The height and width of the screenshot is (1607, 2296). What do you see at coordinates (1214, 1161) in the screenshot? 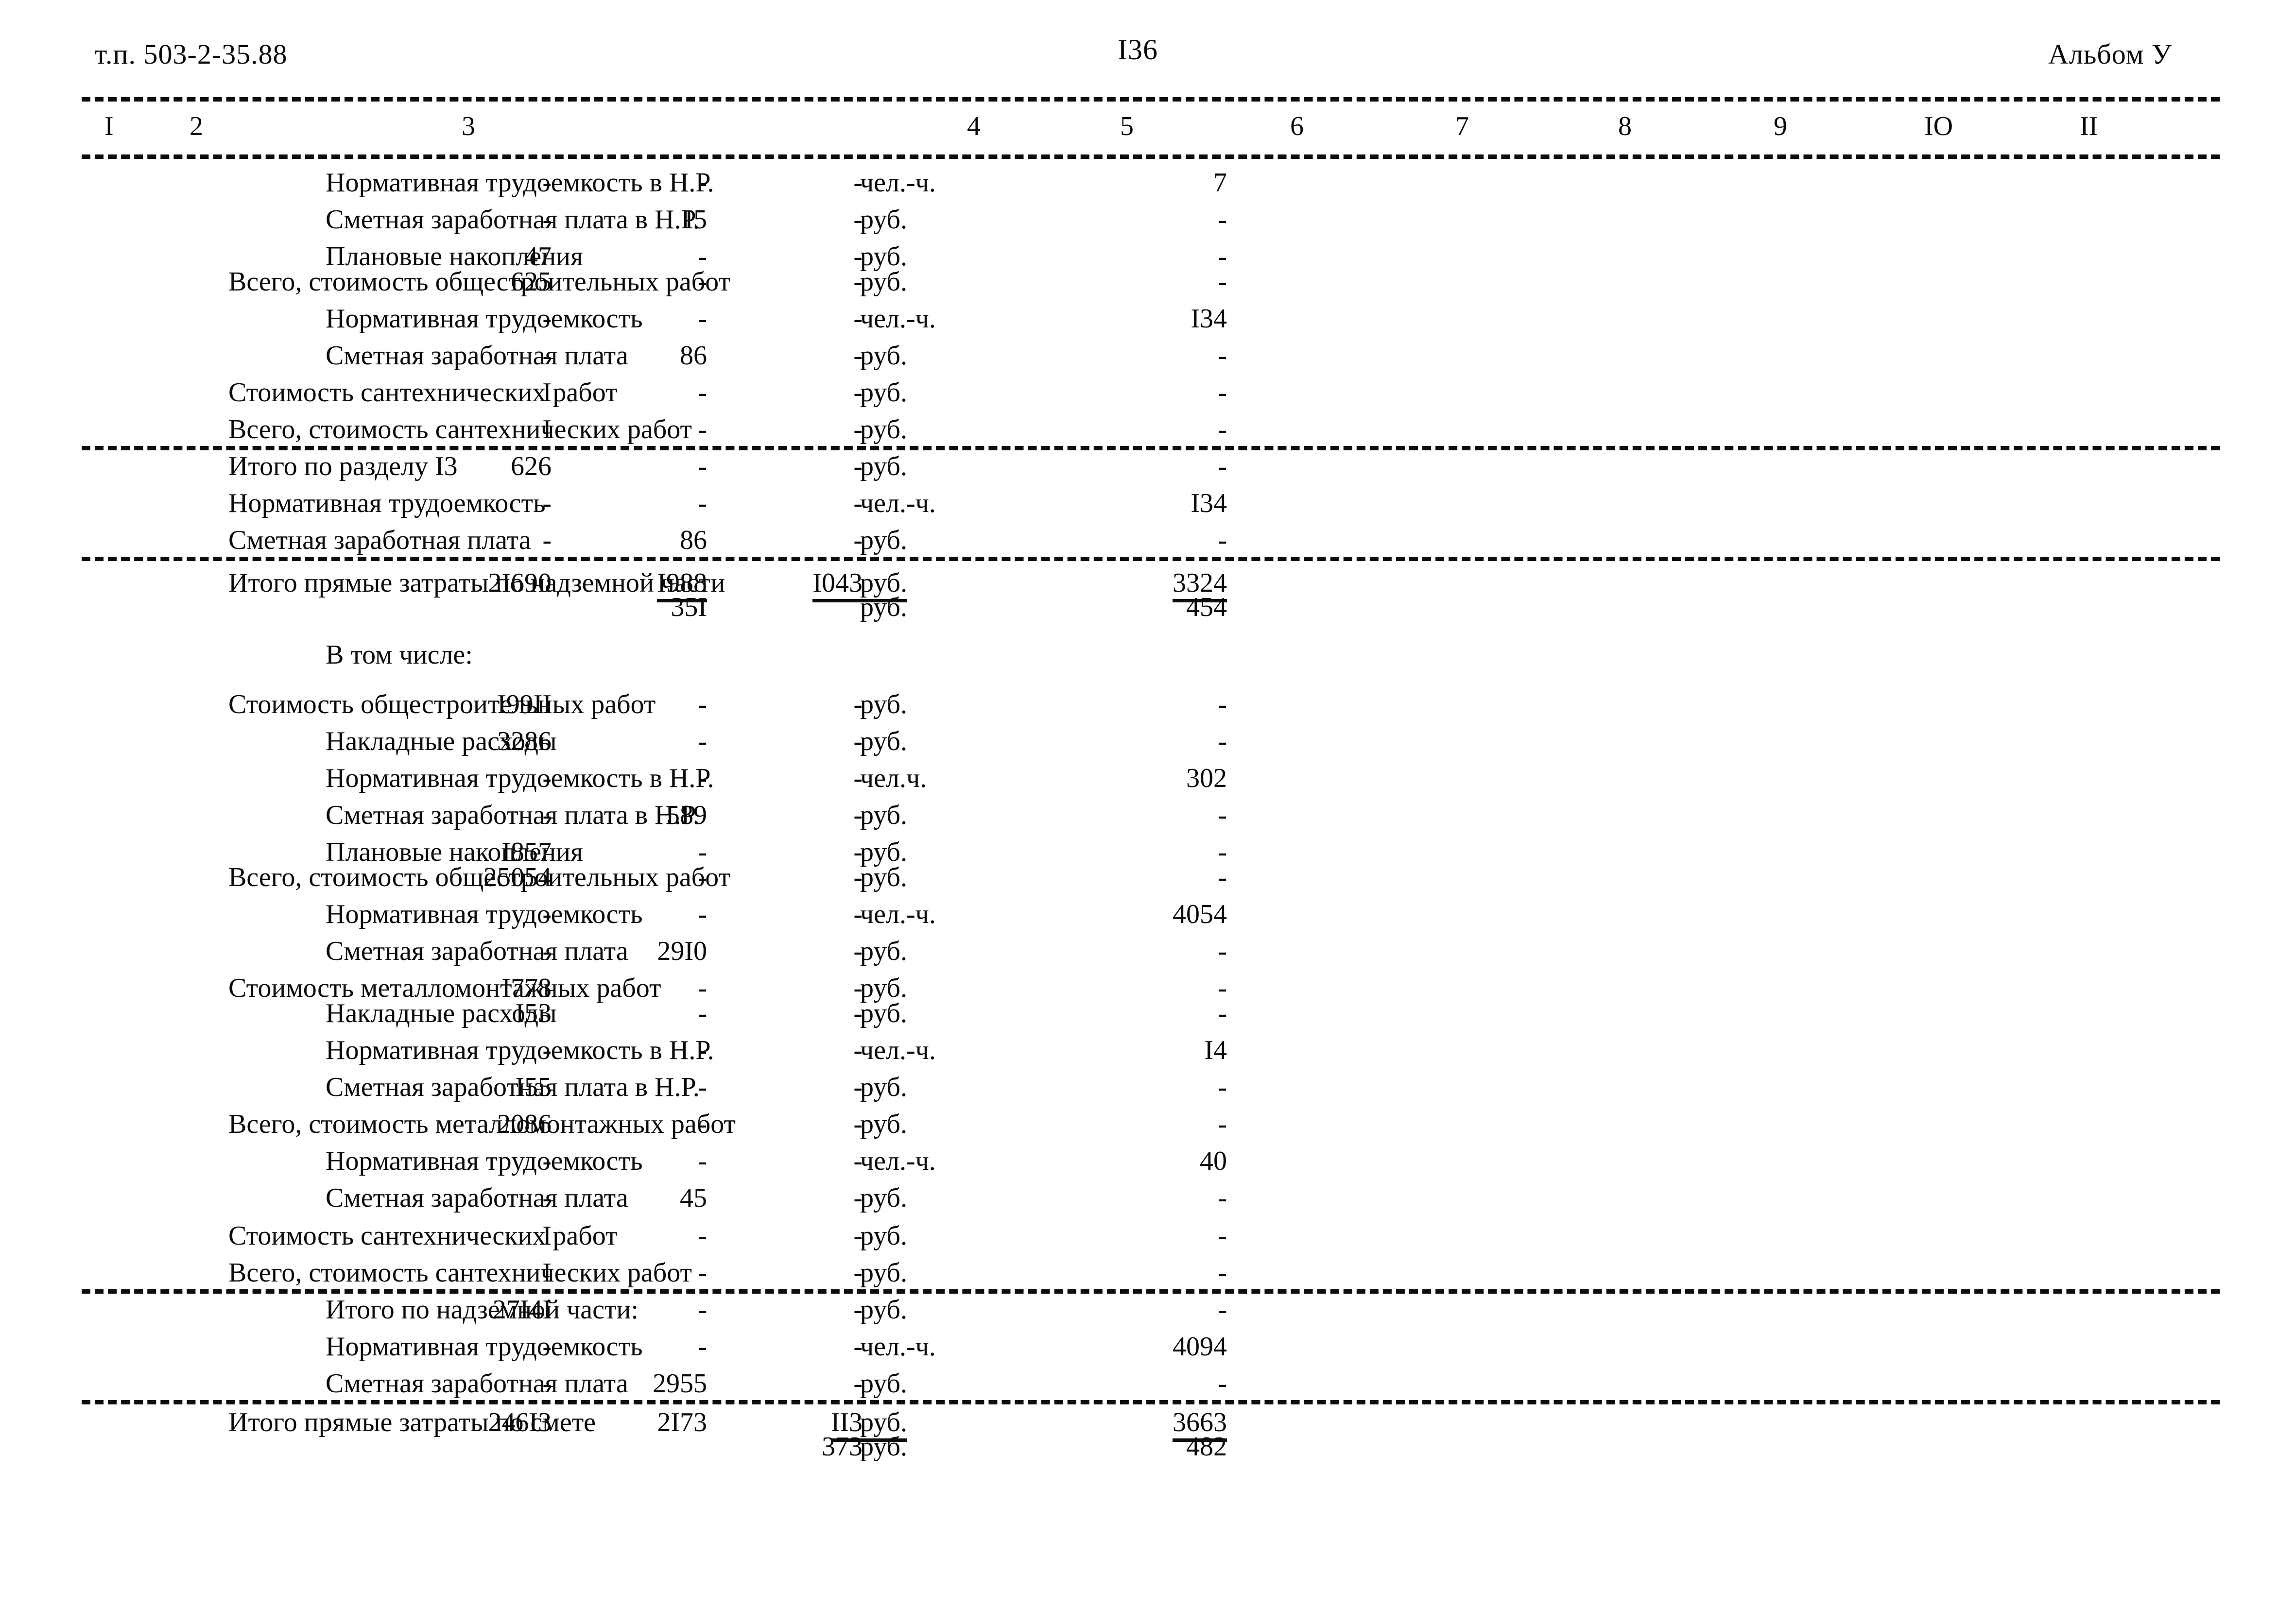
I see `row-value-11: 40` at bounding box center [1214, 1161].